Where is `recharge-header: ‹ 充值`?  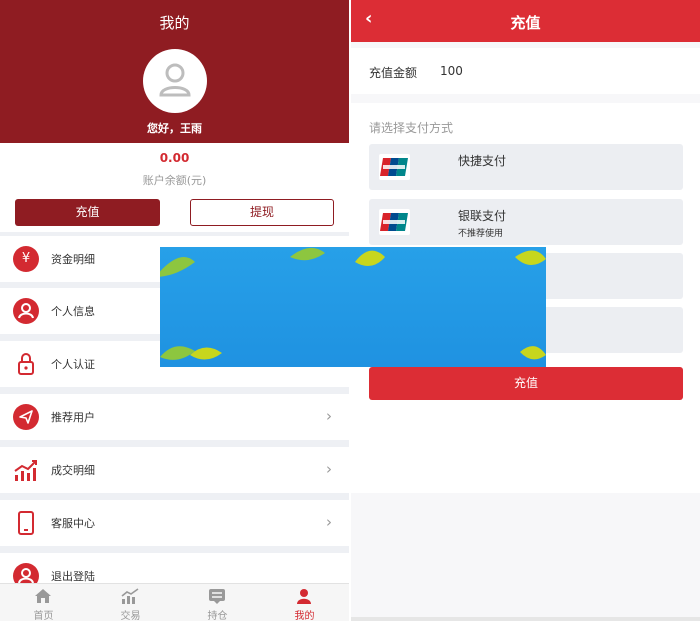 recharge-header: ‹ 充值 is located at coordinates (525, 21).